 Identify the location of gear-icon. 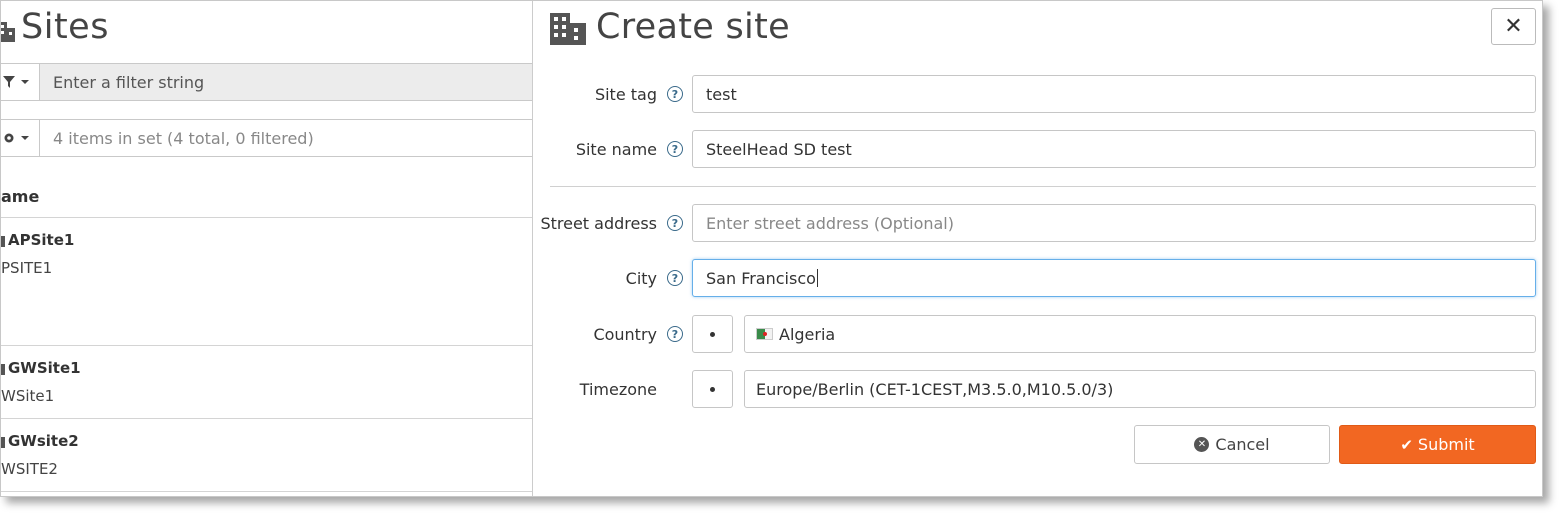
(9, 138).